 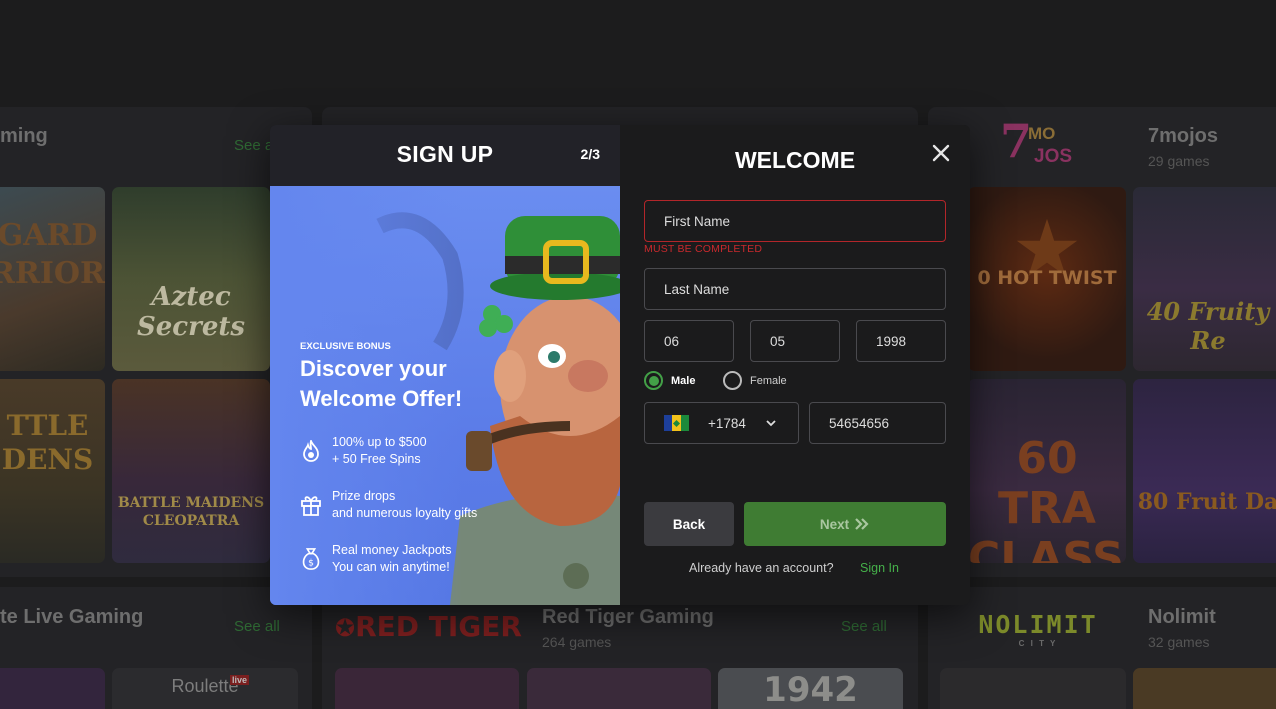 What do you see at coordinates (388, 505) in the screenshot?
I see `perk-item: Prize drops and numerous loyalty gifts` at bounding box center [388, 505].